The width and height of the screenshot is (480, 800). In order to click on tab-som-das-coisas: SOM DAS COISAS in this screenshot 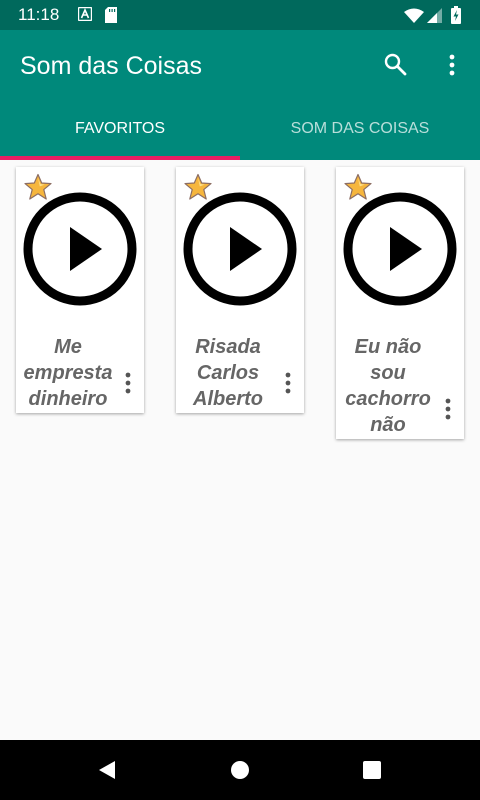, I will do `click(360, 129)`.